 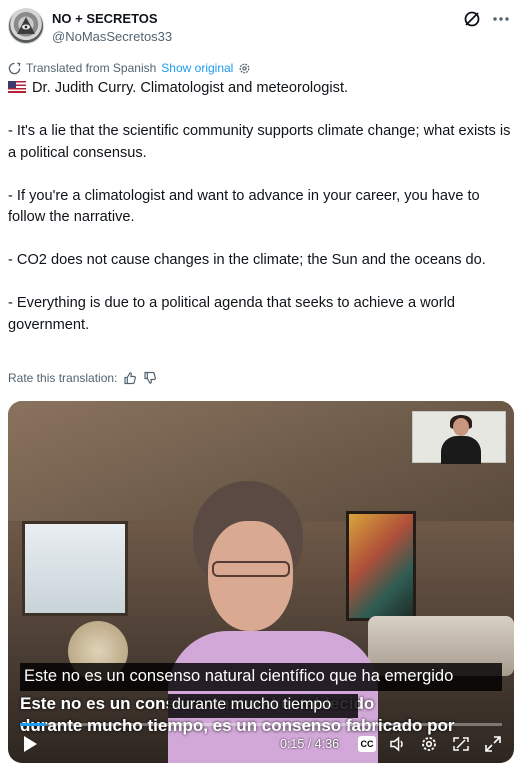 I want to click on translate-icon, so click(x=14, y=67).